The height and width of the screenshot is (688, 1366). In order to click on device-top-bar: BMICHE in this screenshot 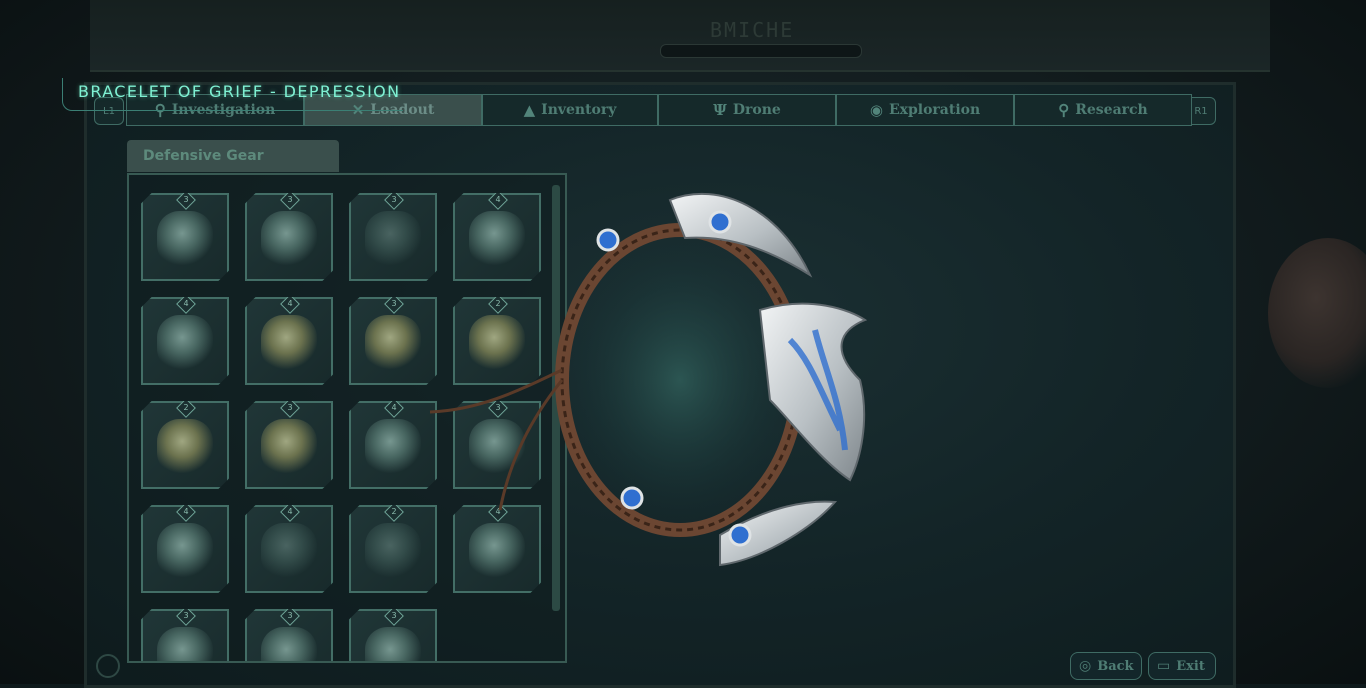, I will do `click(680, 36)`.